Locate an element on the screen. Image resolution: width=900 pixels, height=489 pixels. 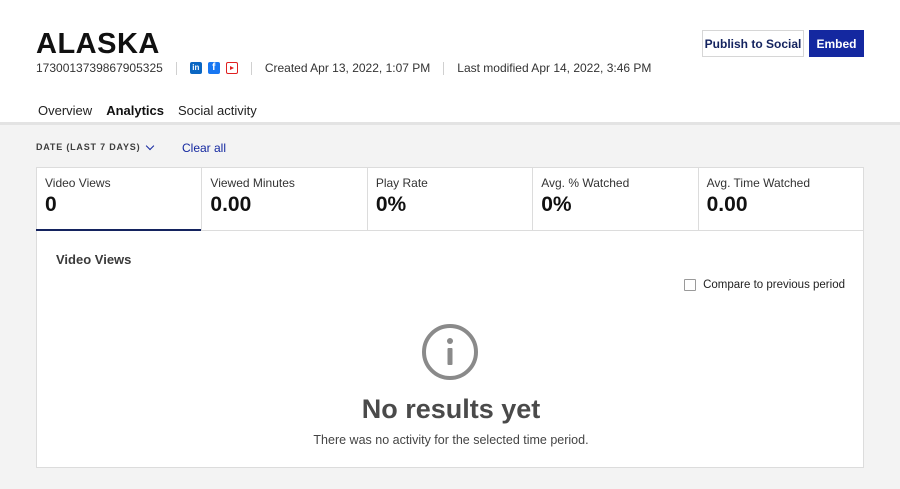
date-filter-dropdown: DATE (LAST 7 DAYS) is located at coordinates (95, 146).